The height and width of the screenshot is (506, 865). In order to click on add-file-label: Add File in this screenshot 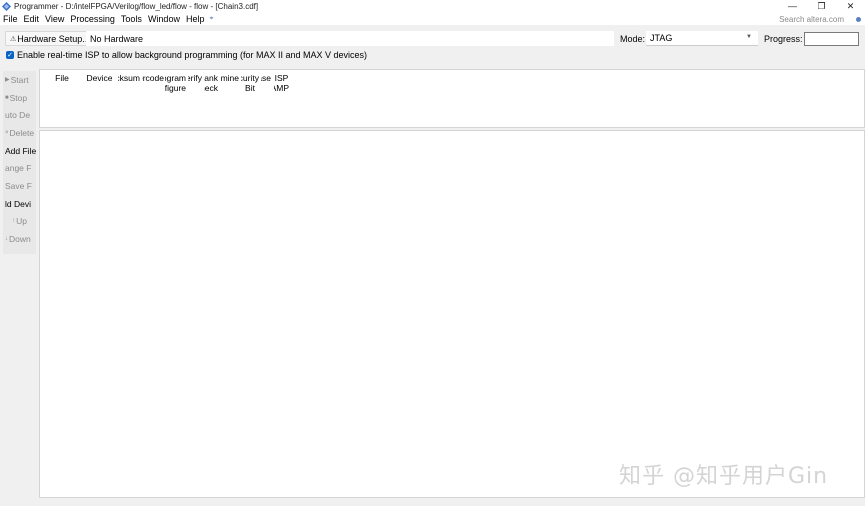, I will do `click(20, 150)`.